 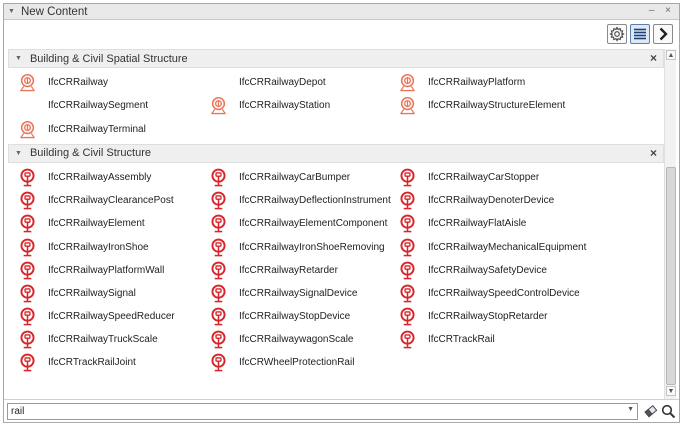 I want to click on list-item: IfcCRRailwaySpeedControlDevice, so click(x=503, y=293).